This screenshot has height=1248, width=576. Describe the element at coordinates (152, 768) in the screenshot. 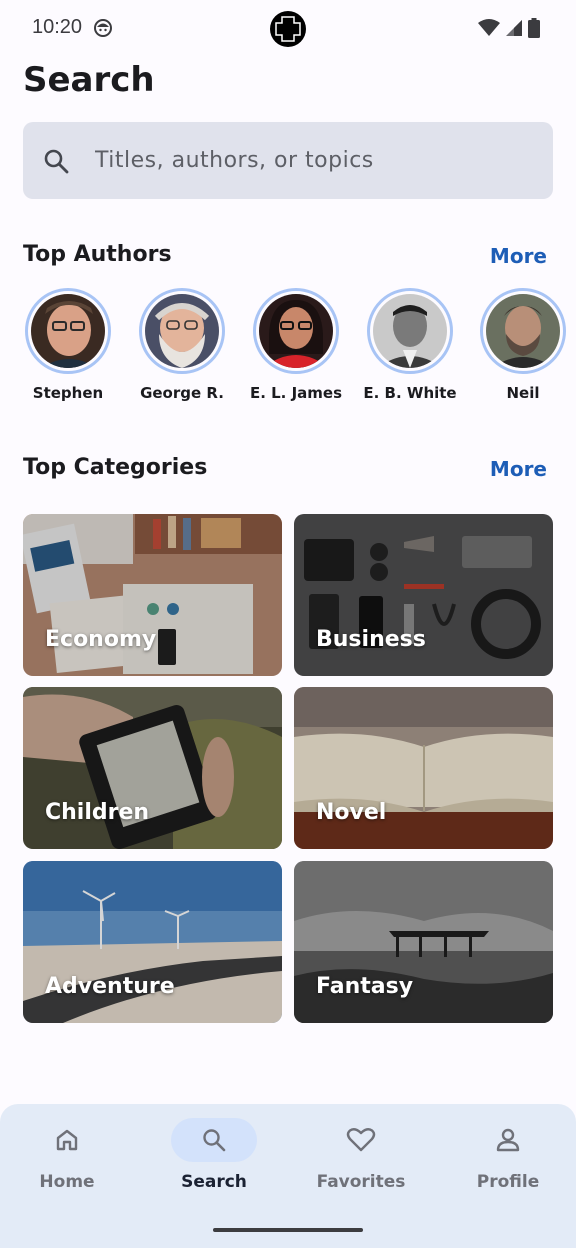

I see `category-card-children: Children` at that location.